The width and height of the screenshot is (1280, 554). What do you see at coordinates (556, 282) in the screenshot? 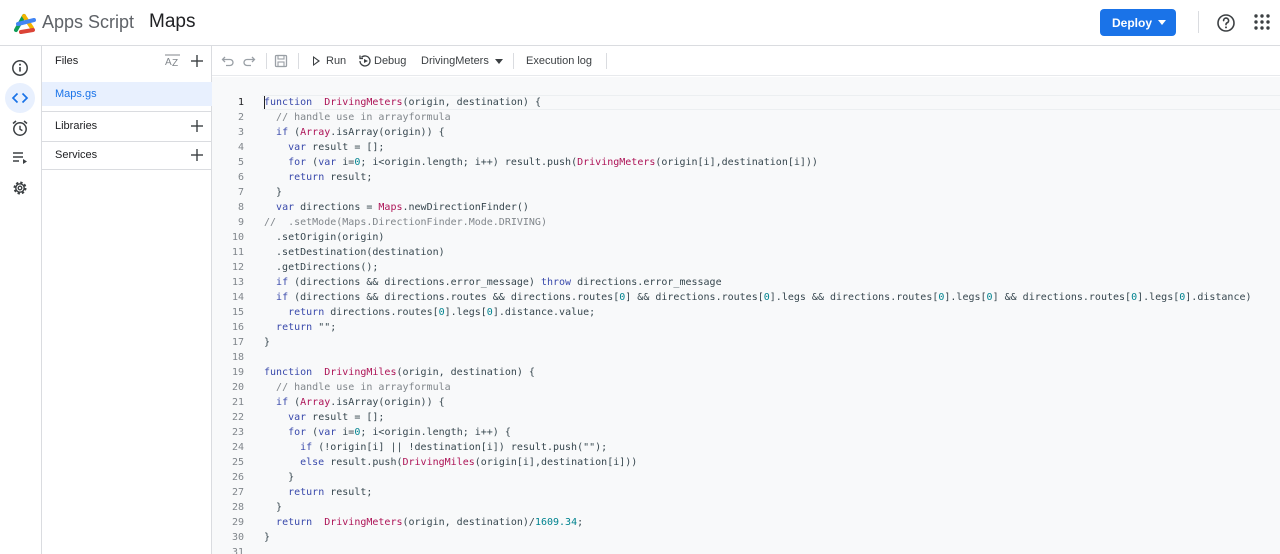
I see `code-token: throw` at bounding box center [556, 282].